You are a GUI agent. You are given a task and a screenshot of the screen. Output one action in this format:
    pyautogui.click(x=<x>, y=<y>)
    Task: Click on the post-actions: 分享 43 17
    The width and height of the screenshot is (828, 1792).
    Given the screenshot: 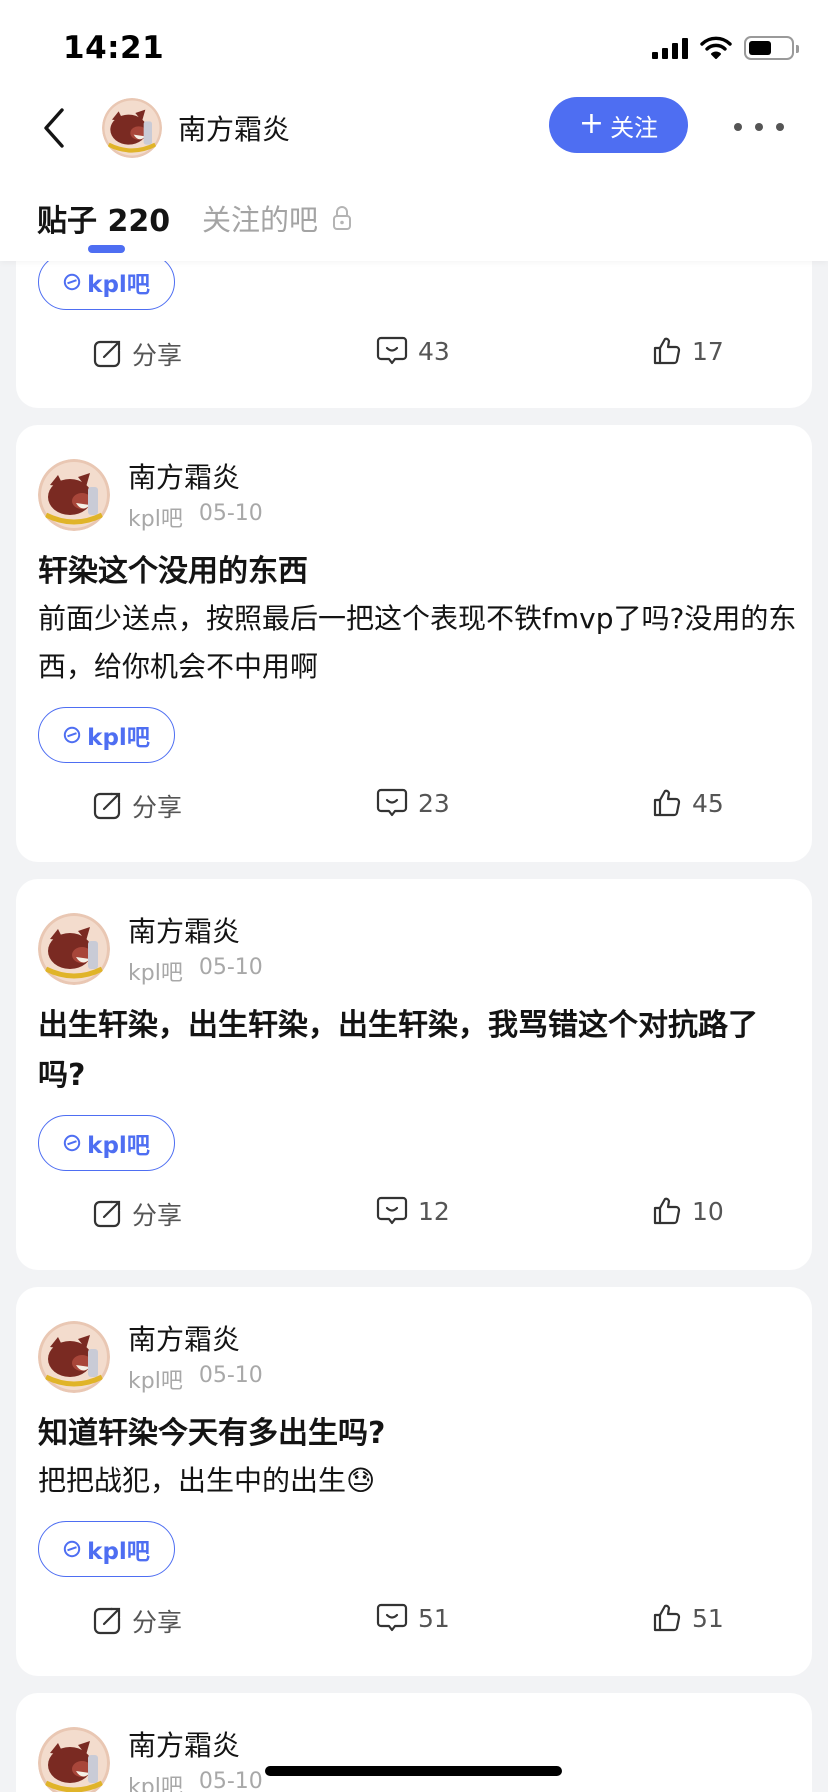 What is the action you would take?
    pyautogui.click(x=414, y=356)
    